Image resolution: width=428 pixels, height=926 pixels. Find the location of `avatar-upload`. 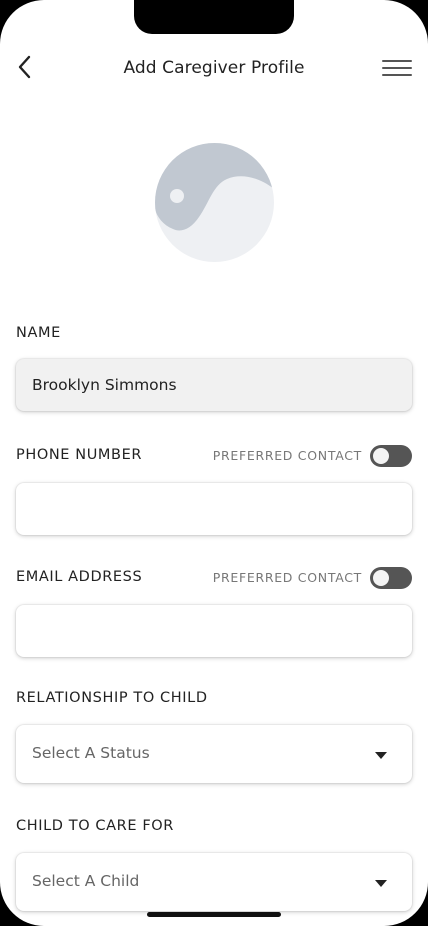

avatar-upload is located at coordinates (214, 202).